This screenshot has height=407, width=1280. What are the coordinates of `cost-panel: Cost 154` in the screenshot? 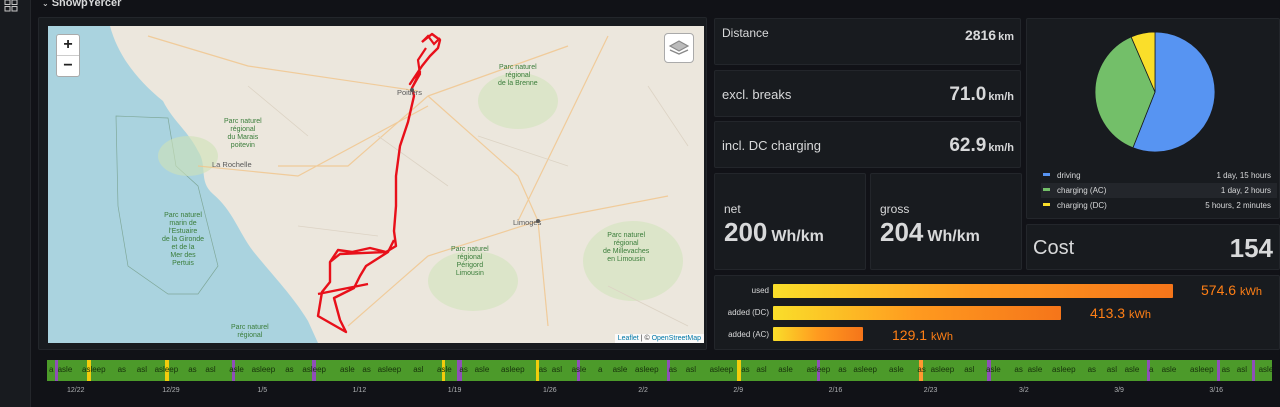 It's located at (1153, 247).